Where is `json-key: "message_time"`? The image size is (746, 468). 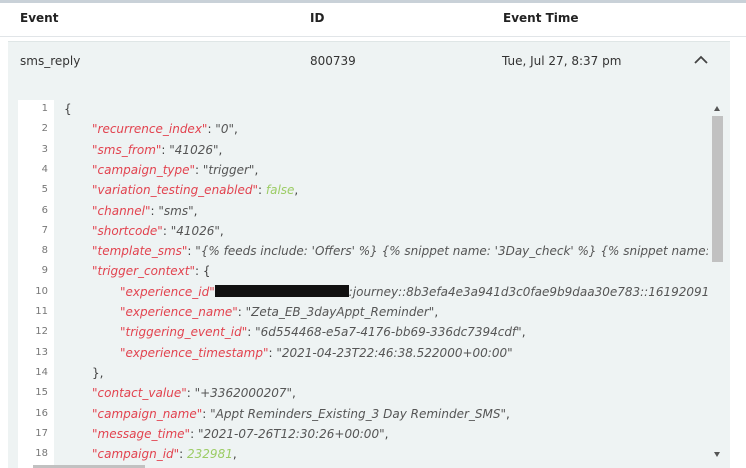
json-key: "message_time" is located at coordinates (141, 433).